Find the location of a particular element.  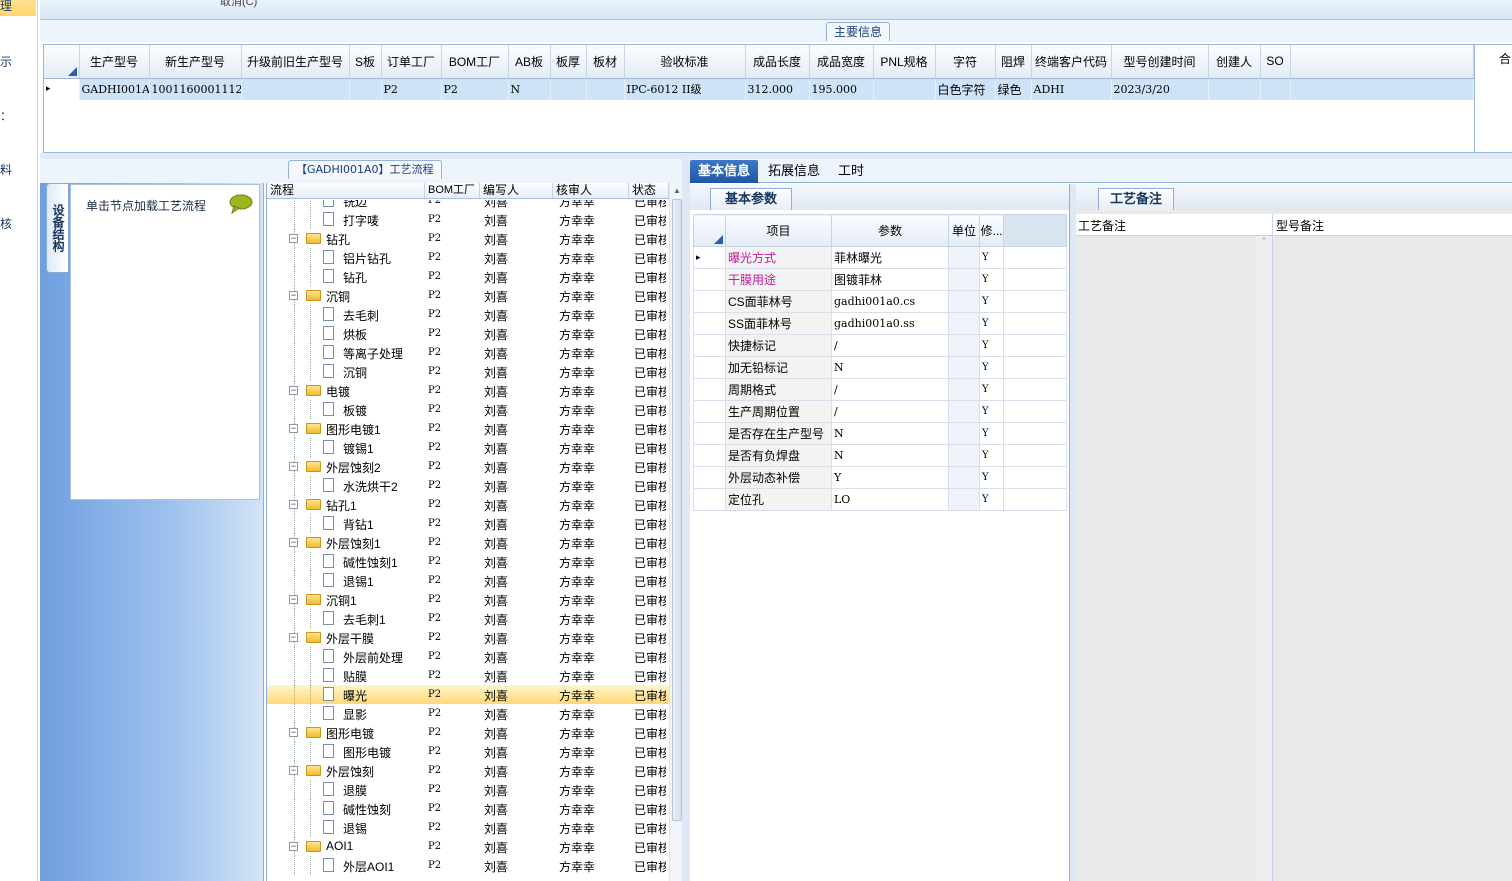

param-row: 定位孔 LO Y is located at coordinates (880, 499).